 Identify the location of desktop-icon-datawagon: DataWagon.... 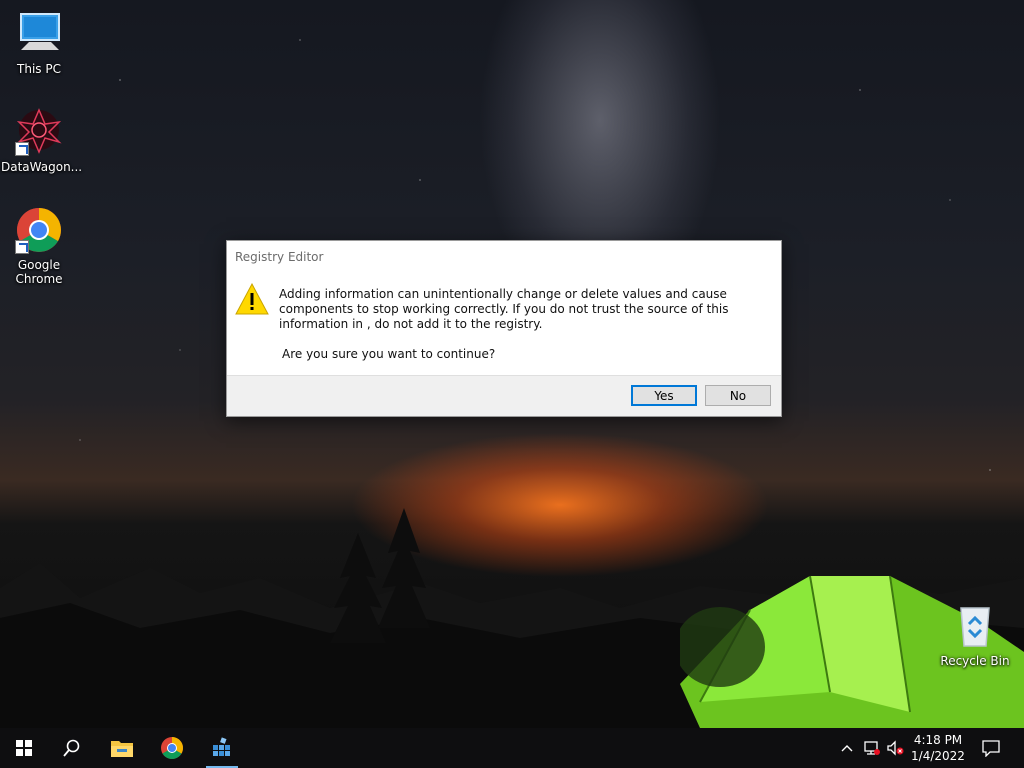
(41, 141).